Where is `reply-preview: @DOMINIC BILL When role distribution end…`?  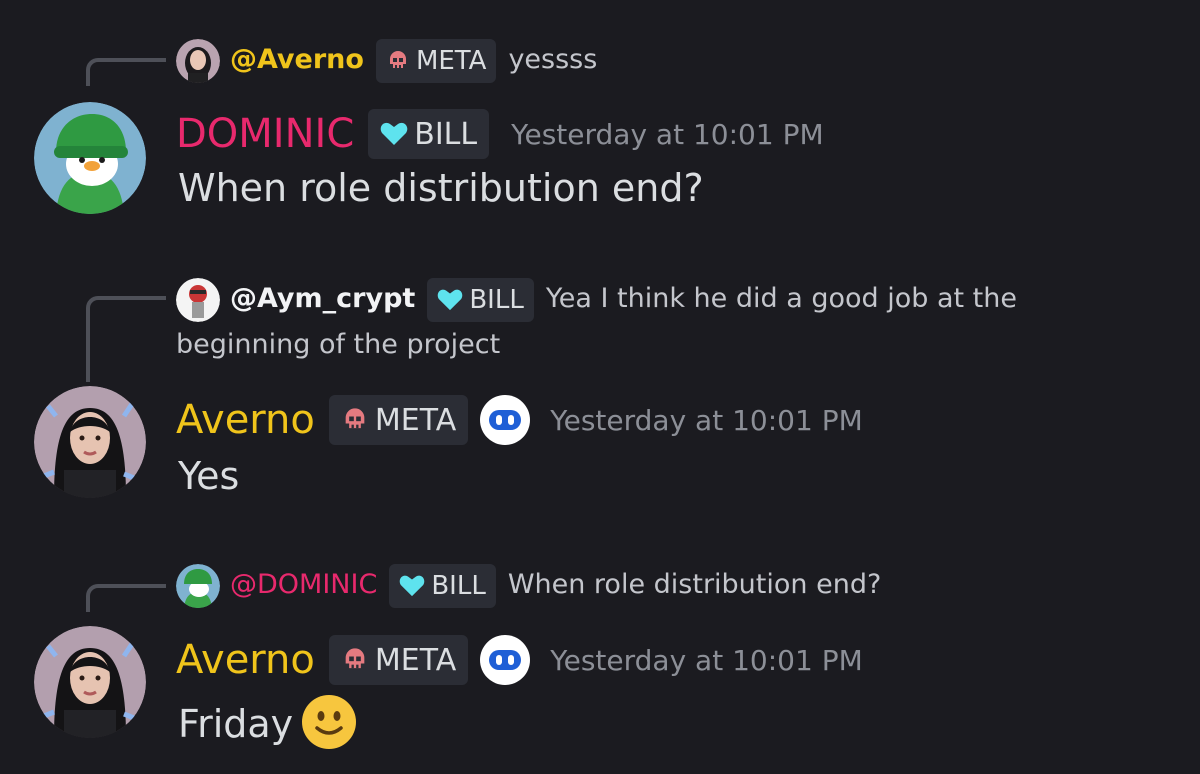 reply-preview: @DOMINIC BILL When role distribution end… is located at coordinates (528, 585).